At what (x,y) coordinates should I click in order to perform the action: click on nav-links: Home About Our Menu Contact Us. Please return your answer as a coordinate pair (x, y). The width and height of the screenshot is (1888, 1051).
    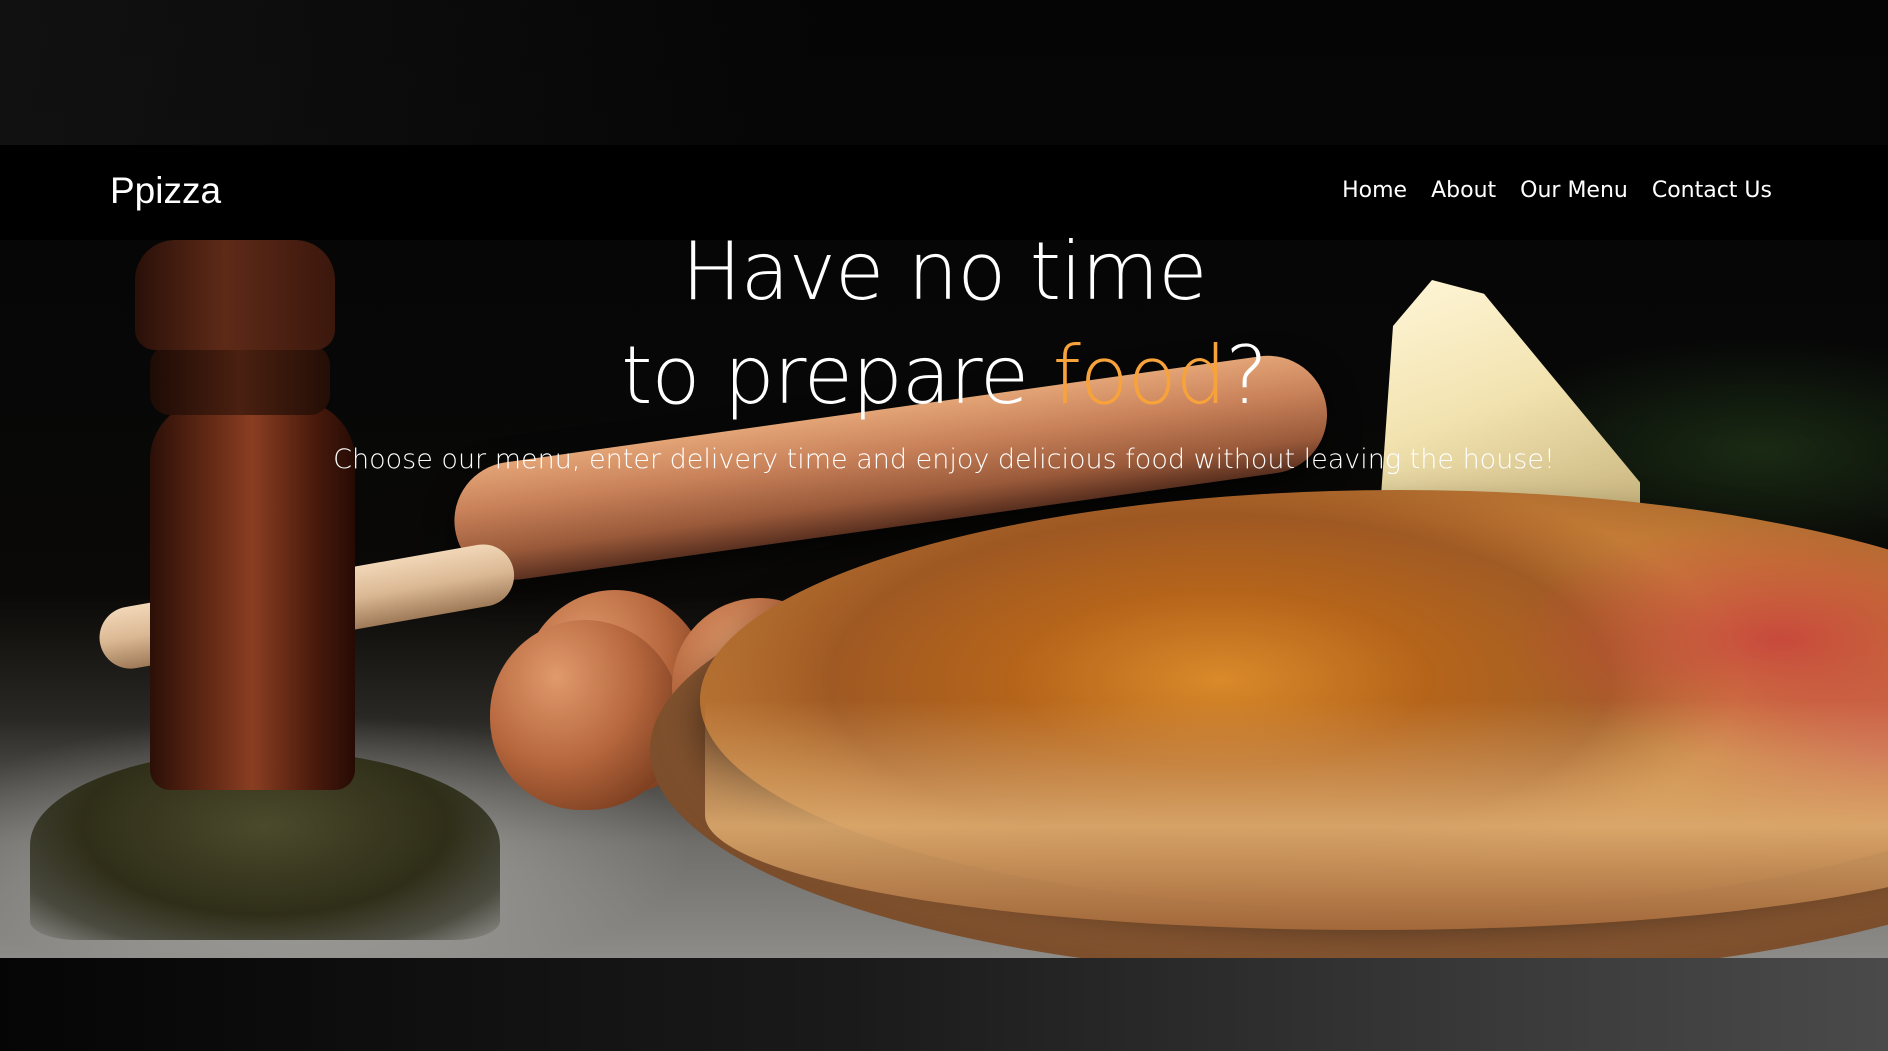
    Looking at the image, I should click on (1557, 191).